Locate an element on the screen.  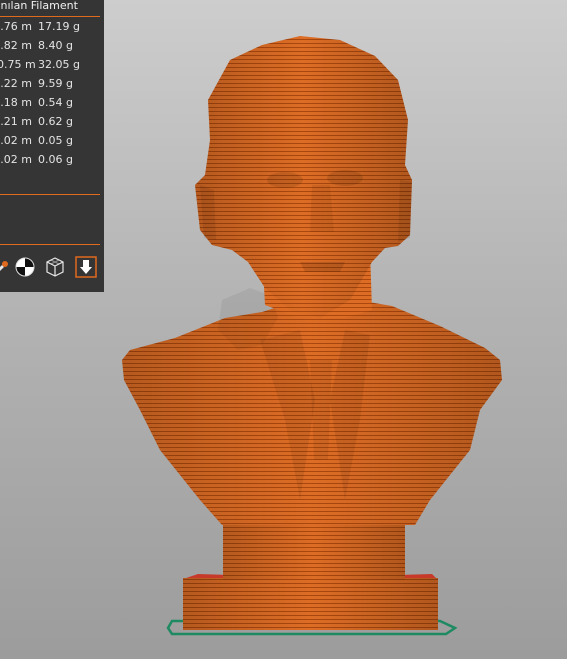
brush-icon is located at coordinates (7, 267).